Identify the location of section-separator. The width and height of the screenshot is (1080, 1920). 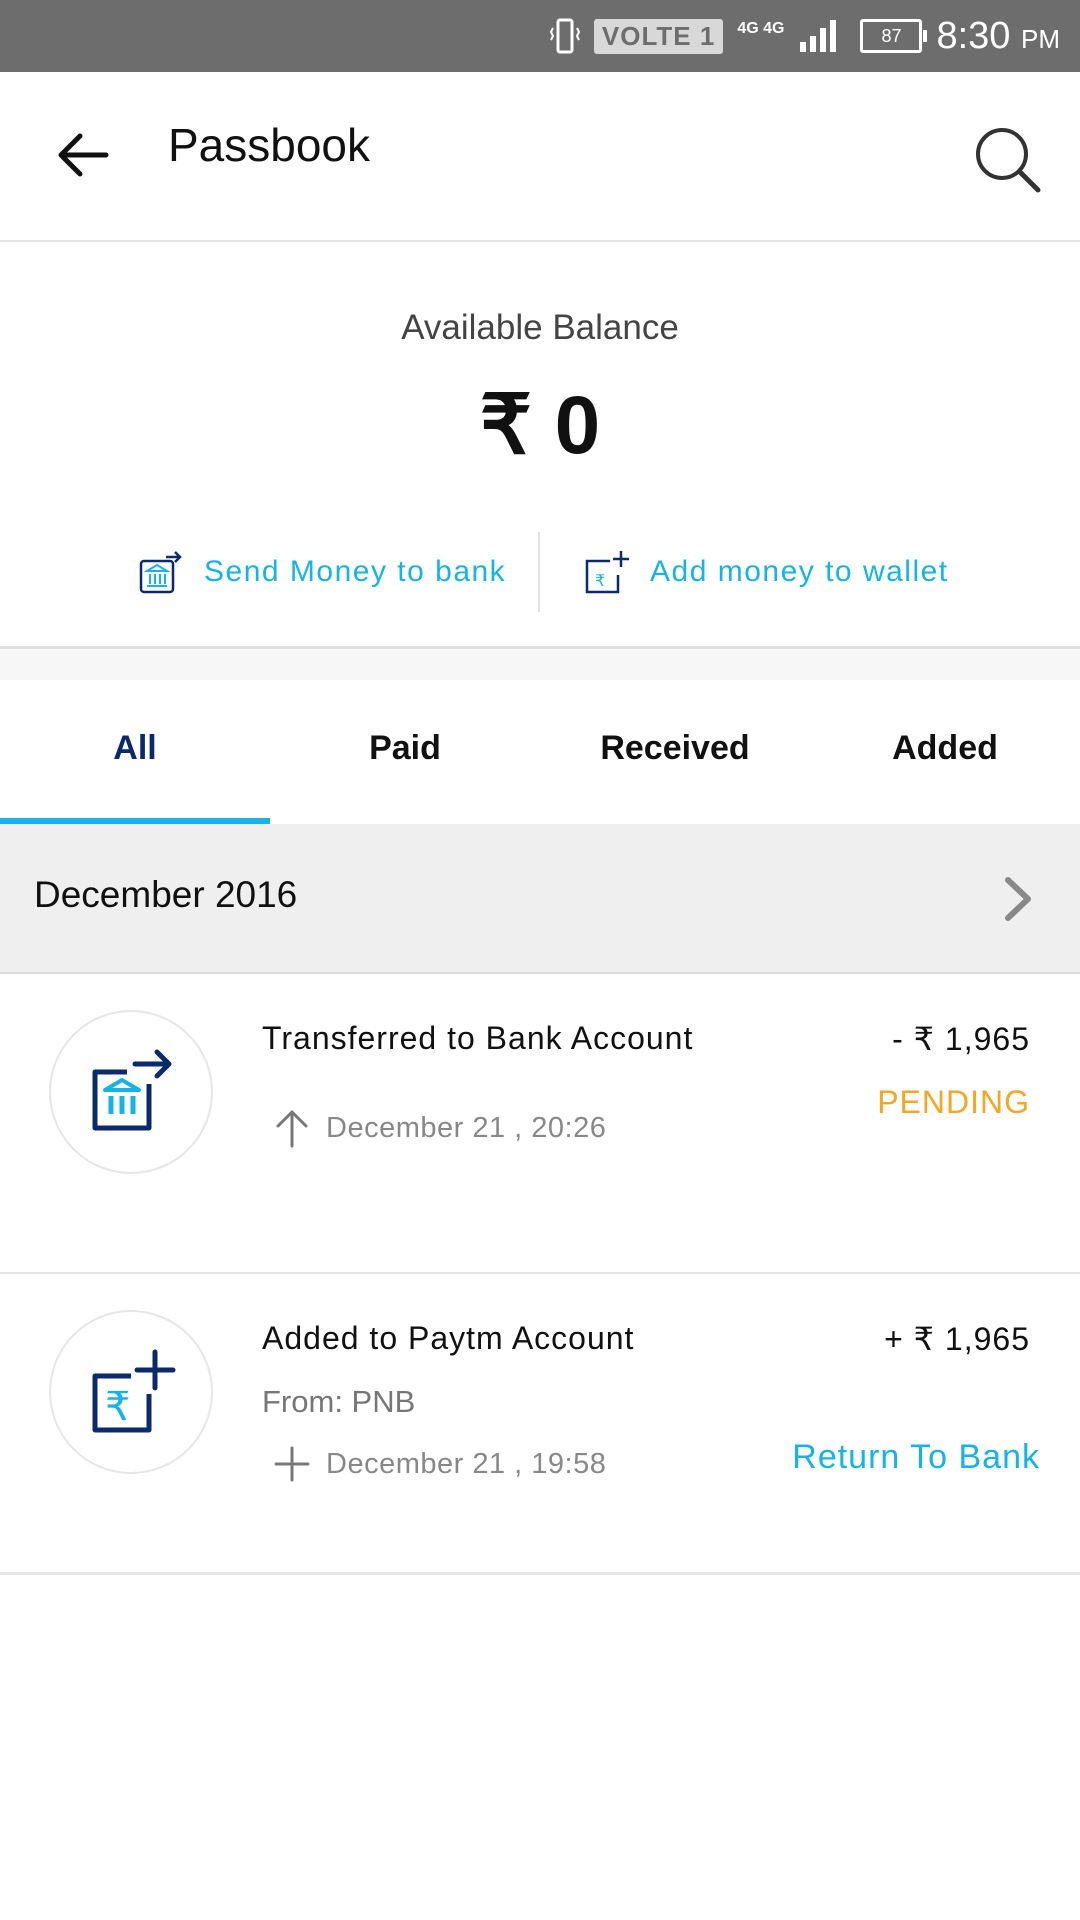
(540, 664).